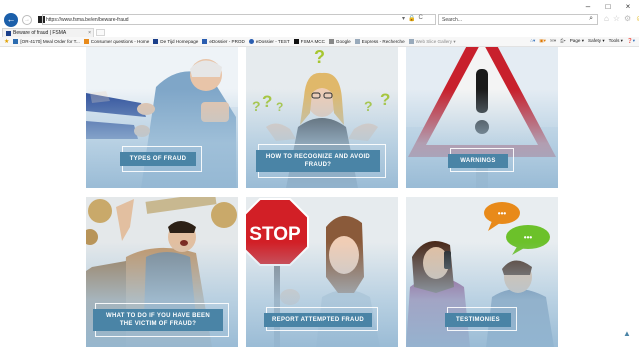 The height and width of the screenshot is (347, 639). I want to click on card-warnings: WARNINGS, so click(482, 117).